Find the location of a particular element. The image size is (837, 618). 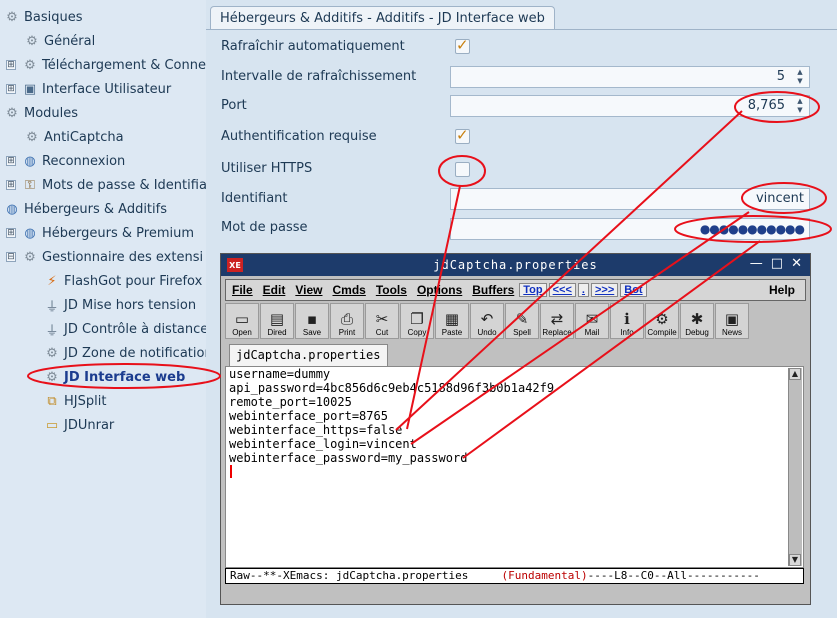

print-icon: ⎙ is located at coordinates (346, 319).